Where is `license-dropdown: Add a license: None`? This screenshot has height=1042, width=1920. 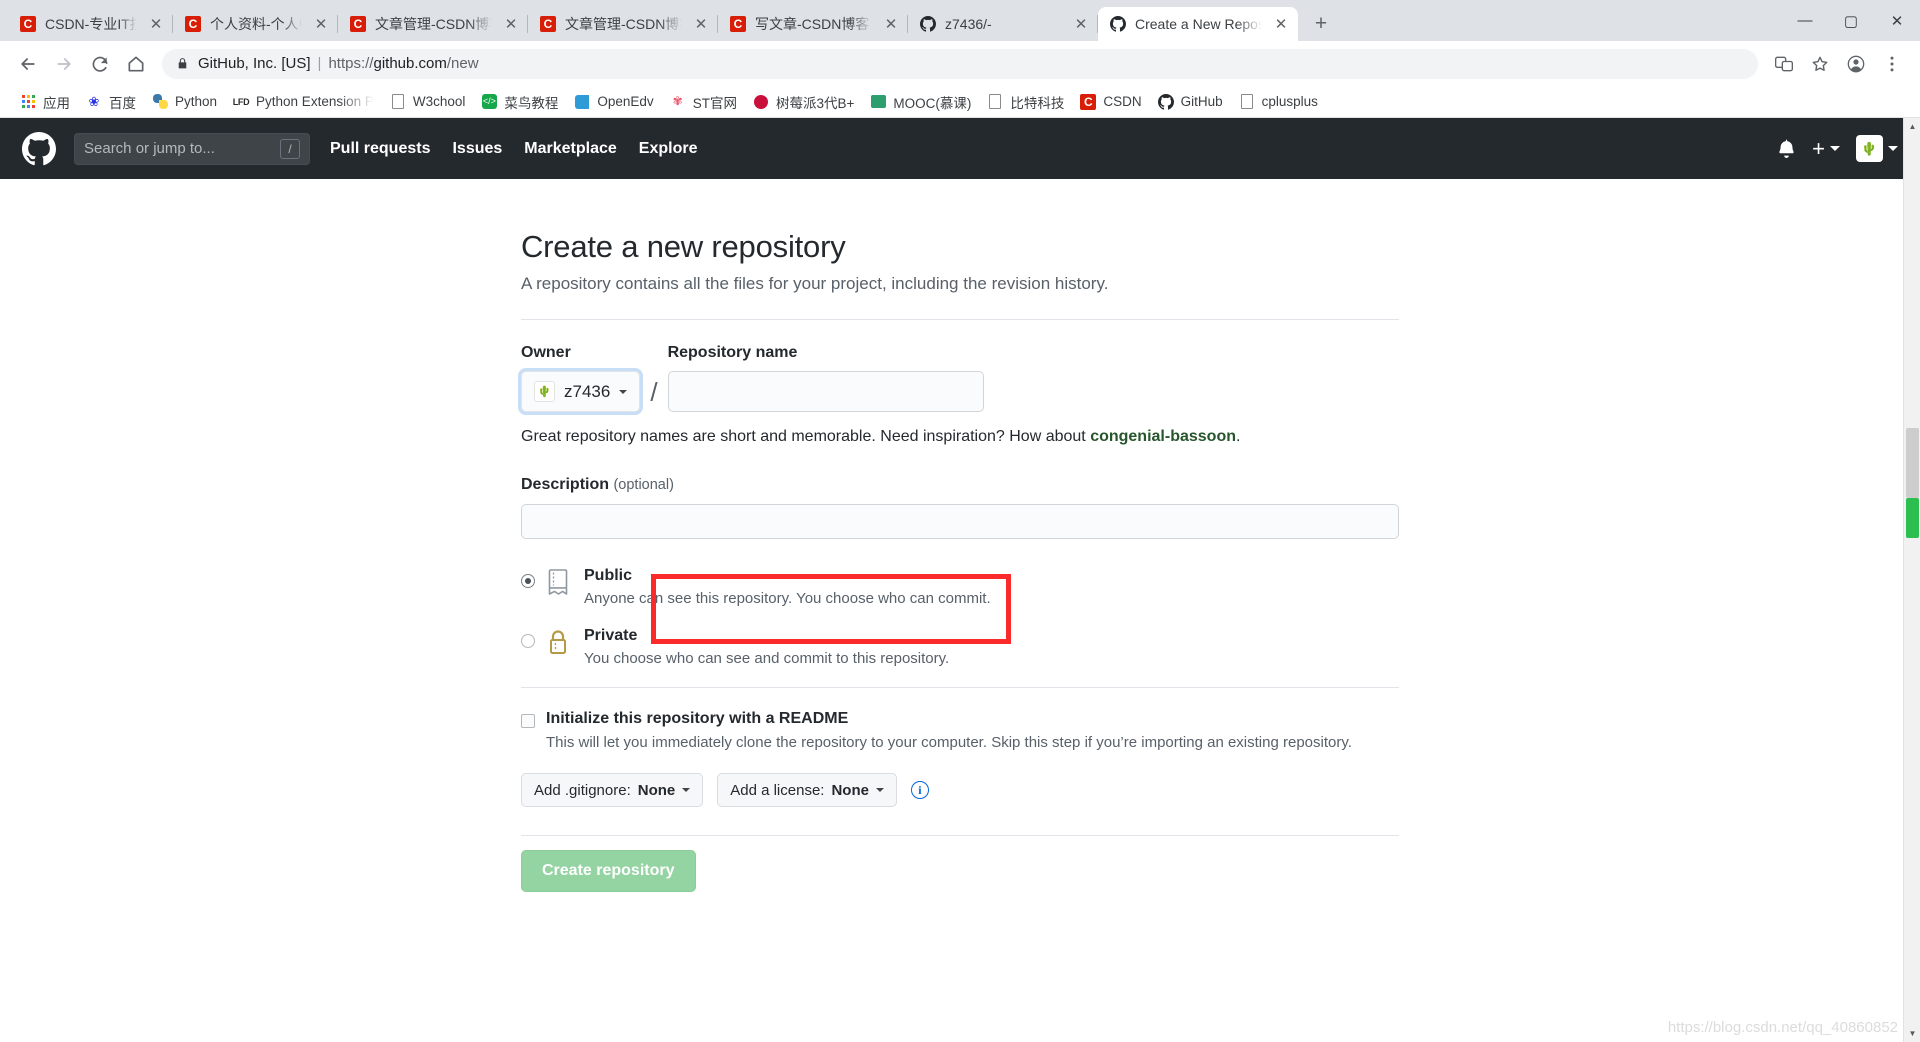 license-dropdown: Add a license: None is located at coordinates (807, 790).